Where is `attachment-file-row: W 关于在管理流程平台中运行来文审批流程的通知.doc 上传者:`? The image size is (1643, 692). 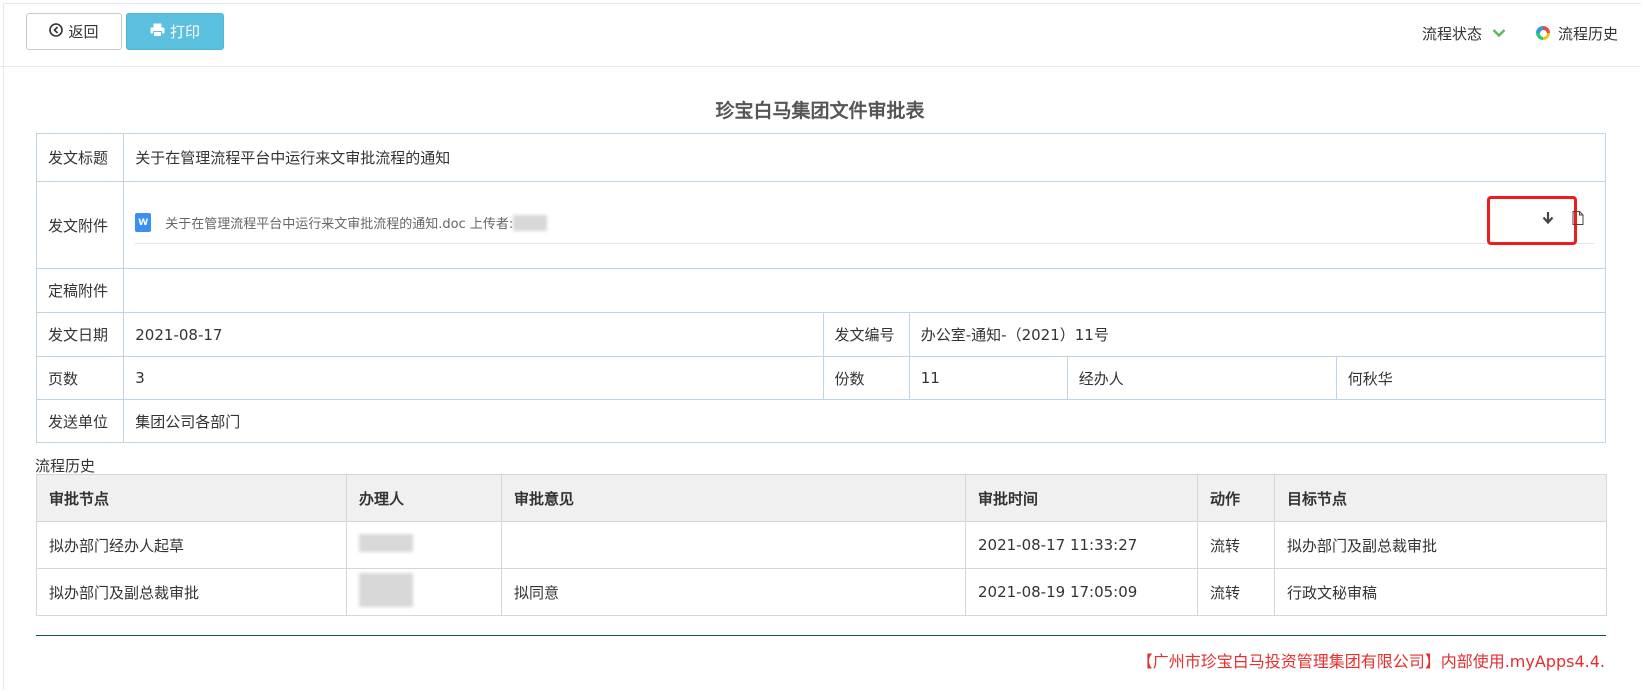
attachment-file-row: W 关于在管理流程平台中运行来文审批流程的通知.doc 上传者: is located at coordinates (864, 223).